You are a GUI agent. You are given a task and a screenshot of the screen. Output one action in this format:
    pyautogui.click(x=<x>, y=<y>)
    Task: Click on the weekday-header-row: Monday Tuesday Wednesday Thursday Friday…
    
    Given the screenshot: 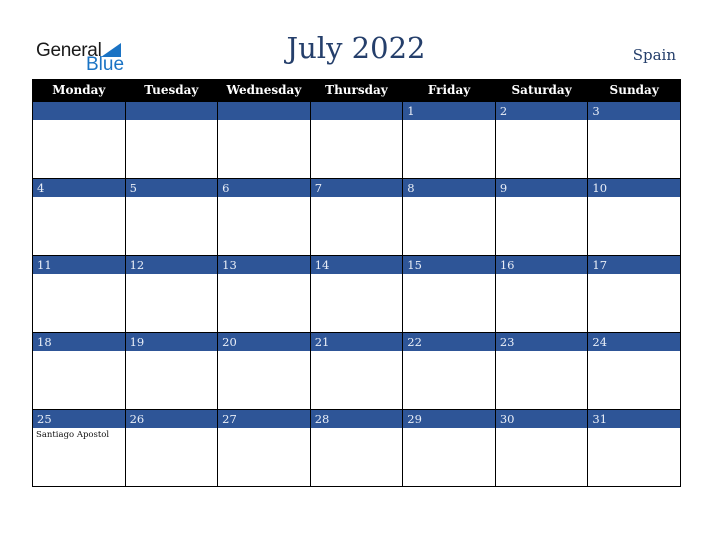 What is the action you would take?
    pyautogui.click(x=356, y=90)
    